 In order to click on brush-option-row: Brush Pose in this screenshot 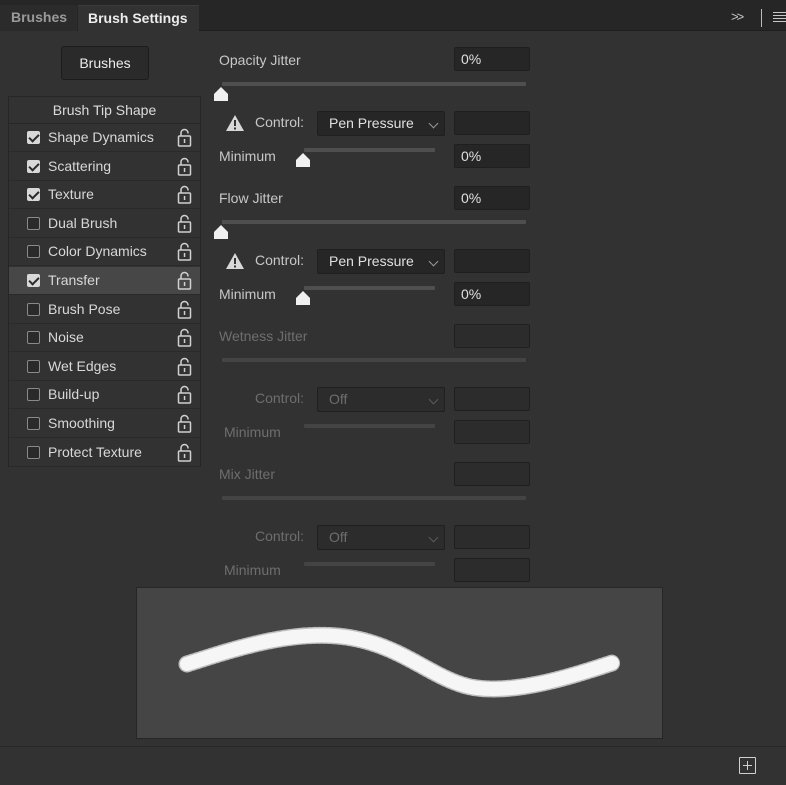, I will do `click(104, 310)`.